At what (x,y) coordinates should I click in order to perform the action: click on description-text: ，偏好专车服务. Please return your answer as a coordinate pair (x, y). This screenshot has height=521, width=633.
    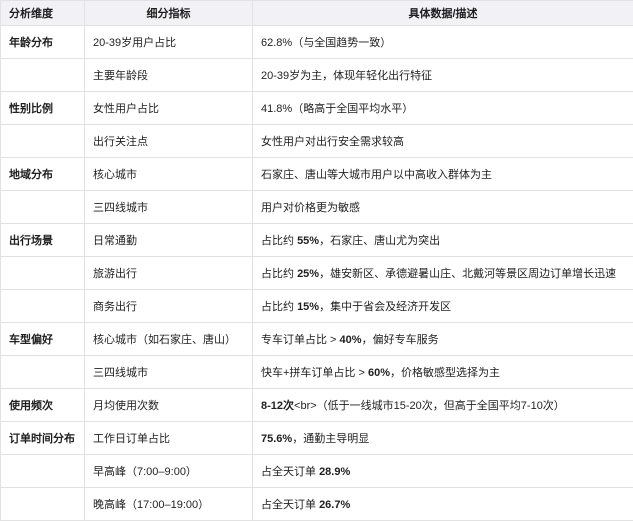
    Looking at the image, I should click on (400, 340).